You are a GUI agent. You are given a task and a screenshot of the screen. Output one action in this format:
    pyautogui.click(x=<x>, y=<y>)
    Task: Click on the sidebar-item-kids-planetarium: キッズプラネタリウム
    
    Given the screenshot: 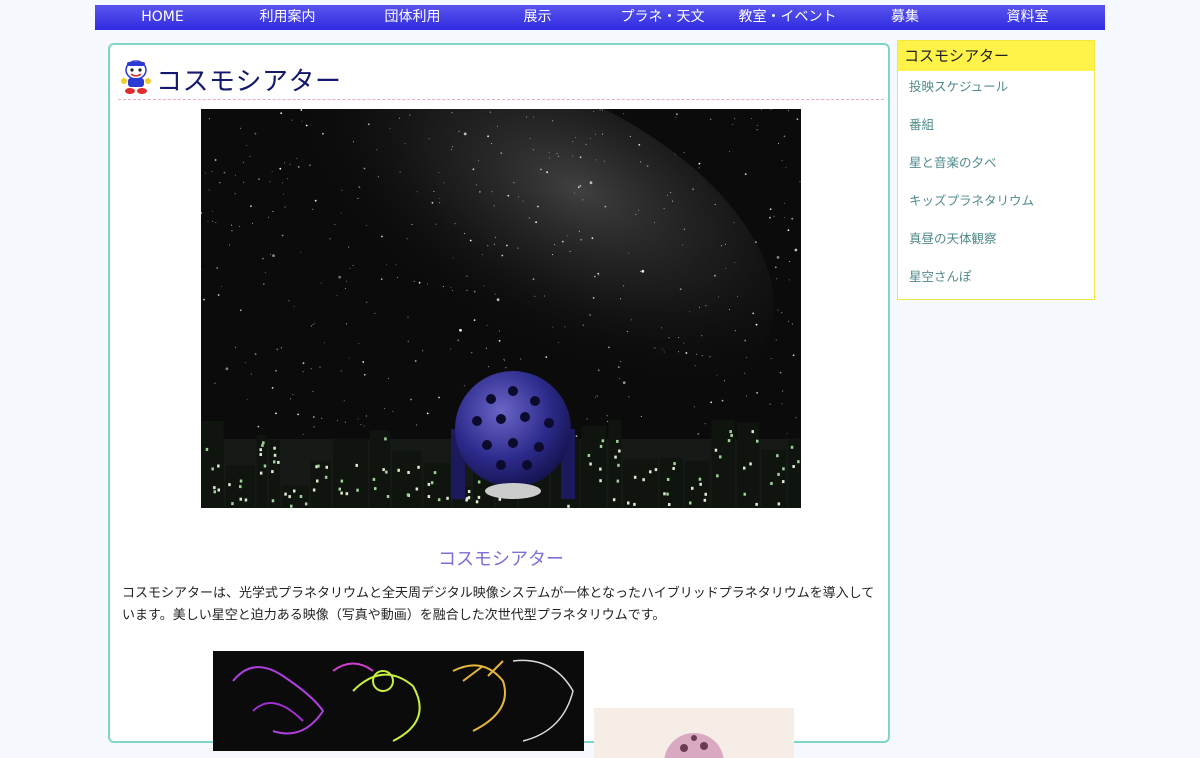 What is the action you would take?
    pyautogui.click(x=996, y=204)
    